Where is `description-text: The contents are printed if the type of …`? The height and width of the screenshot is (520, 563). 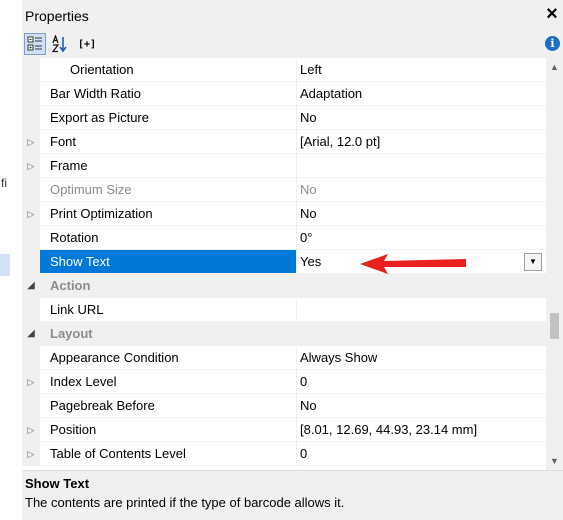
description-text: The contents are printed if the type of … is located at coordinates (185, 502).